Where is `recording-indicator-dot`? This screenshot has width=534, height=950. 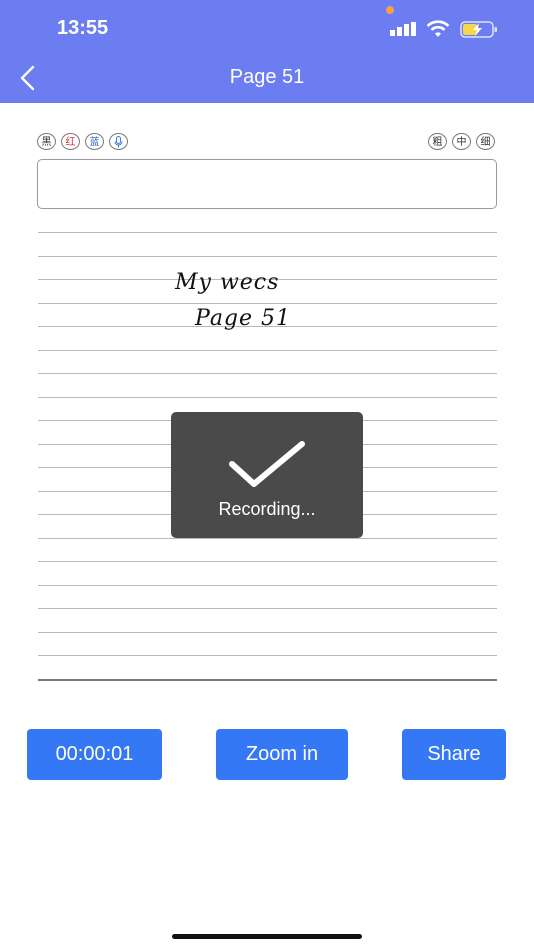 recording-indicator-dot is located at coordinates (390, 10).